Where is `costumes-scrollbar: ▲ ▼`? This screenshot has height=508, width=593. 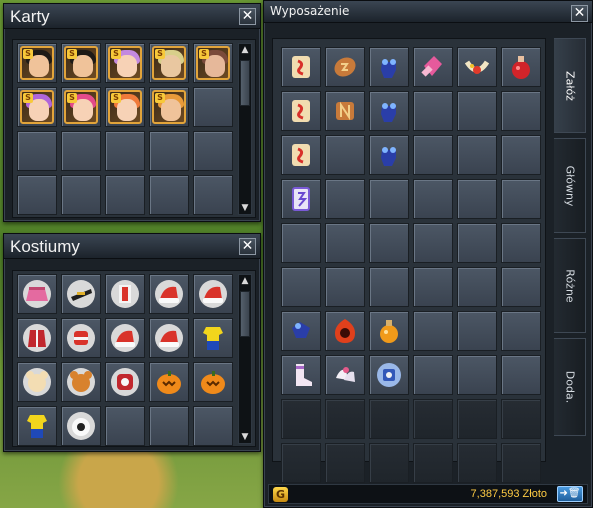 costumes-scrollbar: ▲ ▼ is located at coordinates (245, 359).